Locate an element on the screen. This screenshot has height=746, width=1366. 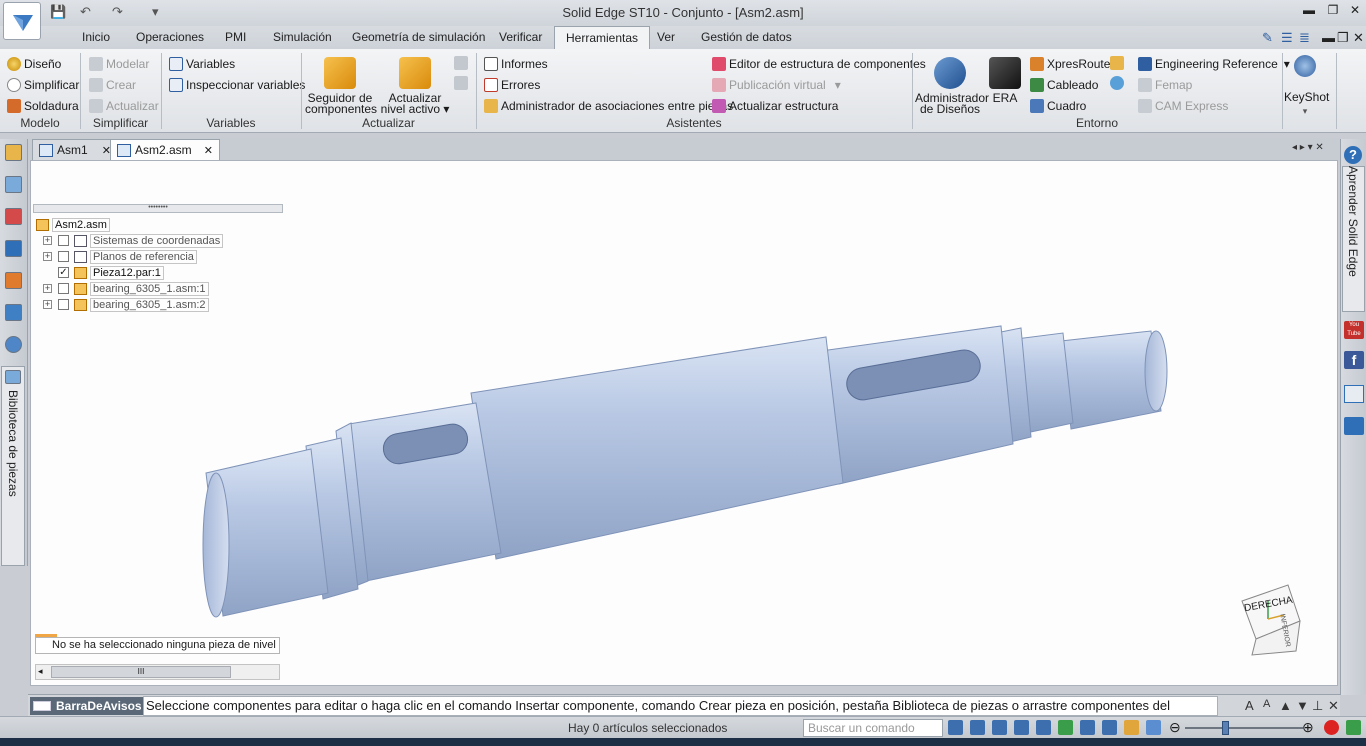
tree-item: ✓ Pieza12.par:1 is located at coordinates (103, 272).